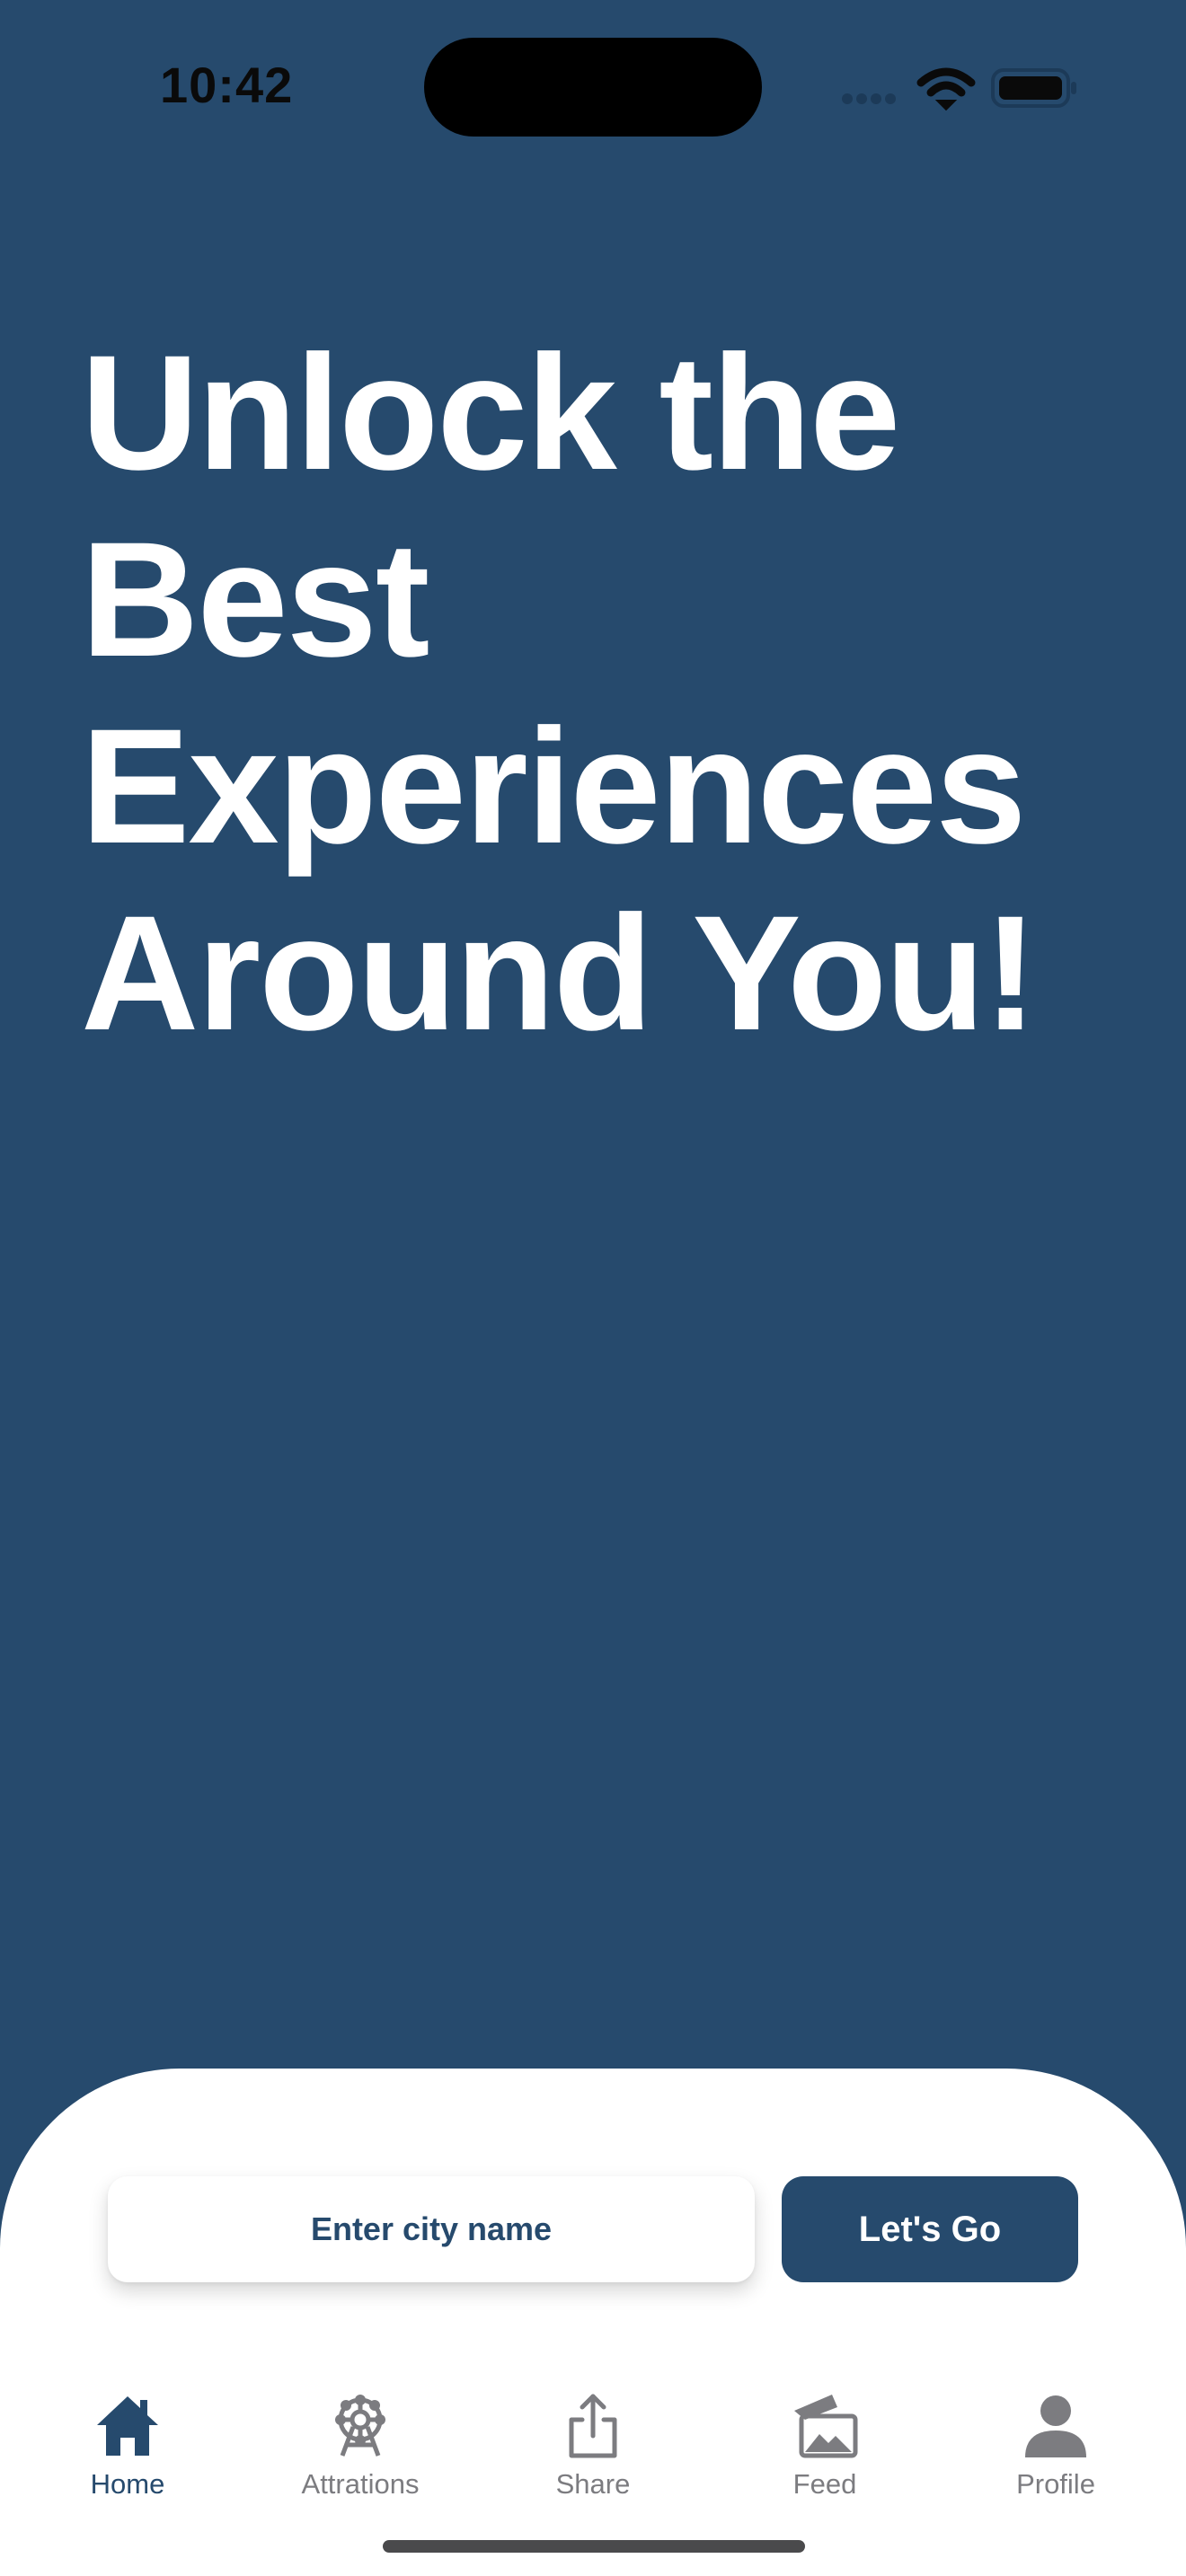 The image size is (1186, 2576). What do you see at coordinates (559, 972) in the screenshot?
I see `hero-line-4: Around You!` at bounding box center [559, 972].